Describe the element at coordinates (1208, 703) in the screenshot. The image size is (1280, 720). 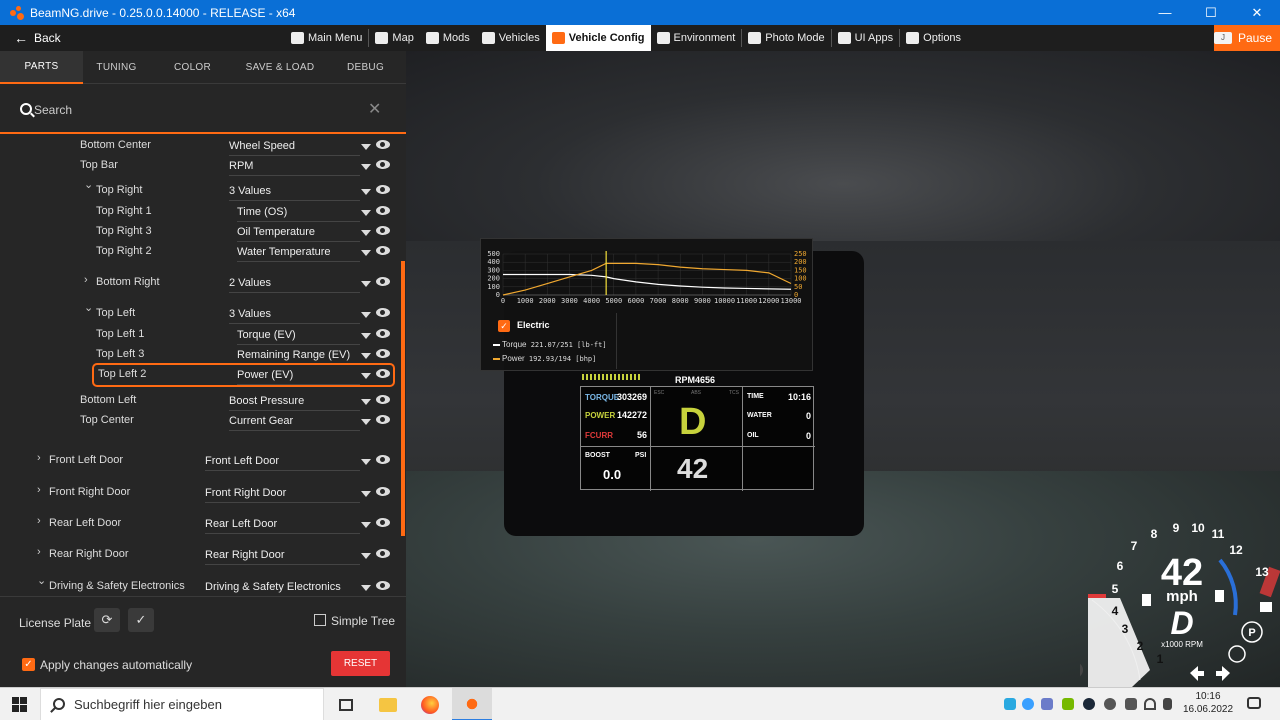
I see `taskbar-clock: 10:16 16.06.2022` at that location.